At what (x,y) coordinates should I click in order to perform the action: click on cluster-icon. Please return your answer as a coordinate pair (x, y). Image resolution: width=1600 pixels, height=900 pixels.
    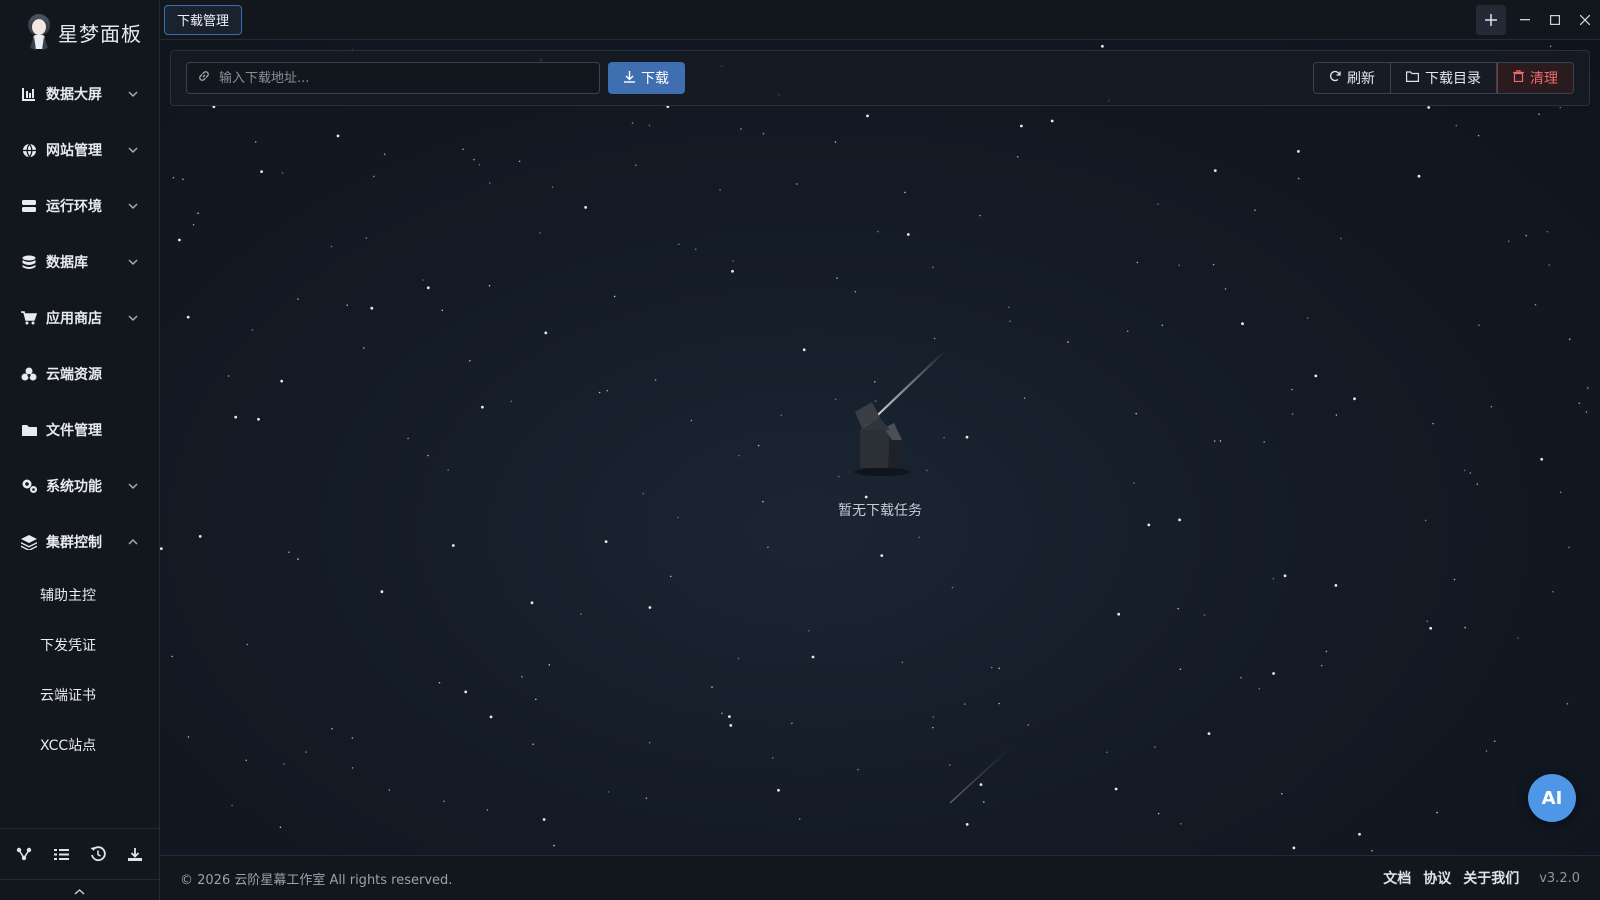
    Looking at the image, I should click on (24, 854).